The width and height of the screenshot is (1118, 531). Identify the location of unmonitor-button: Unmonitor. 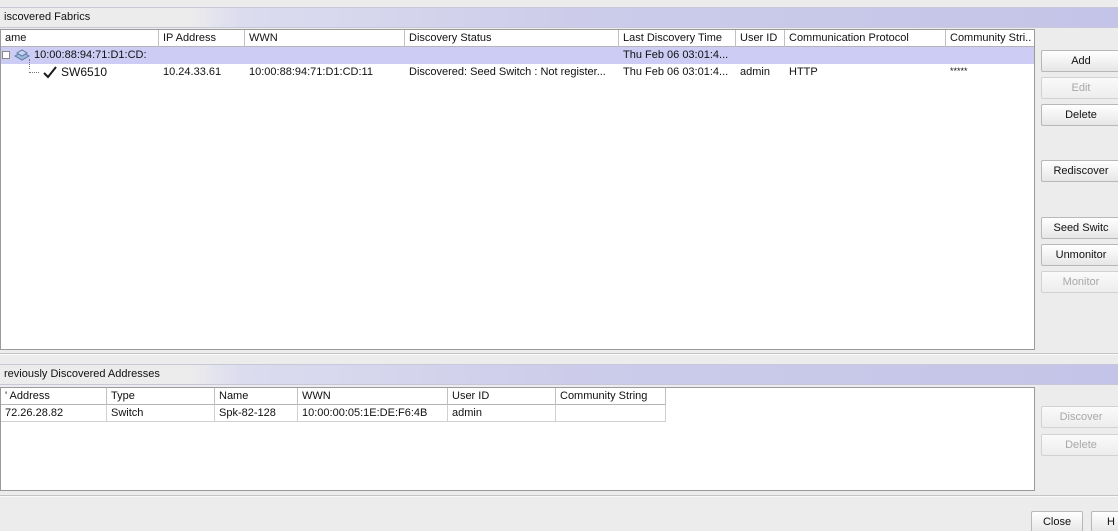
(1079, 255).